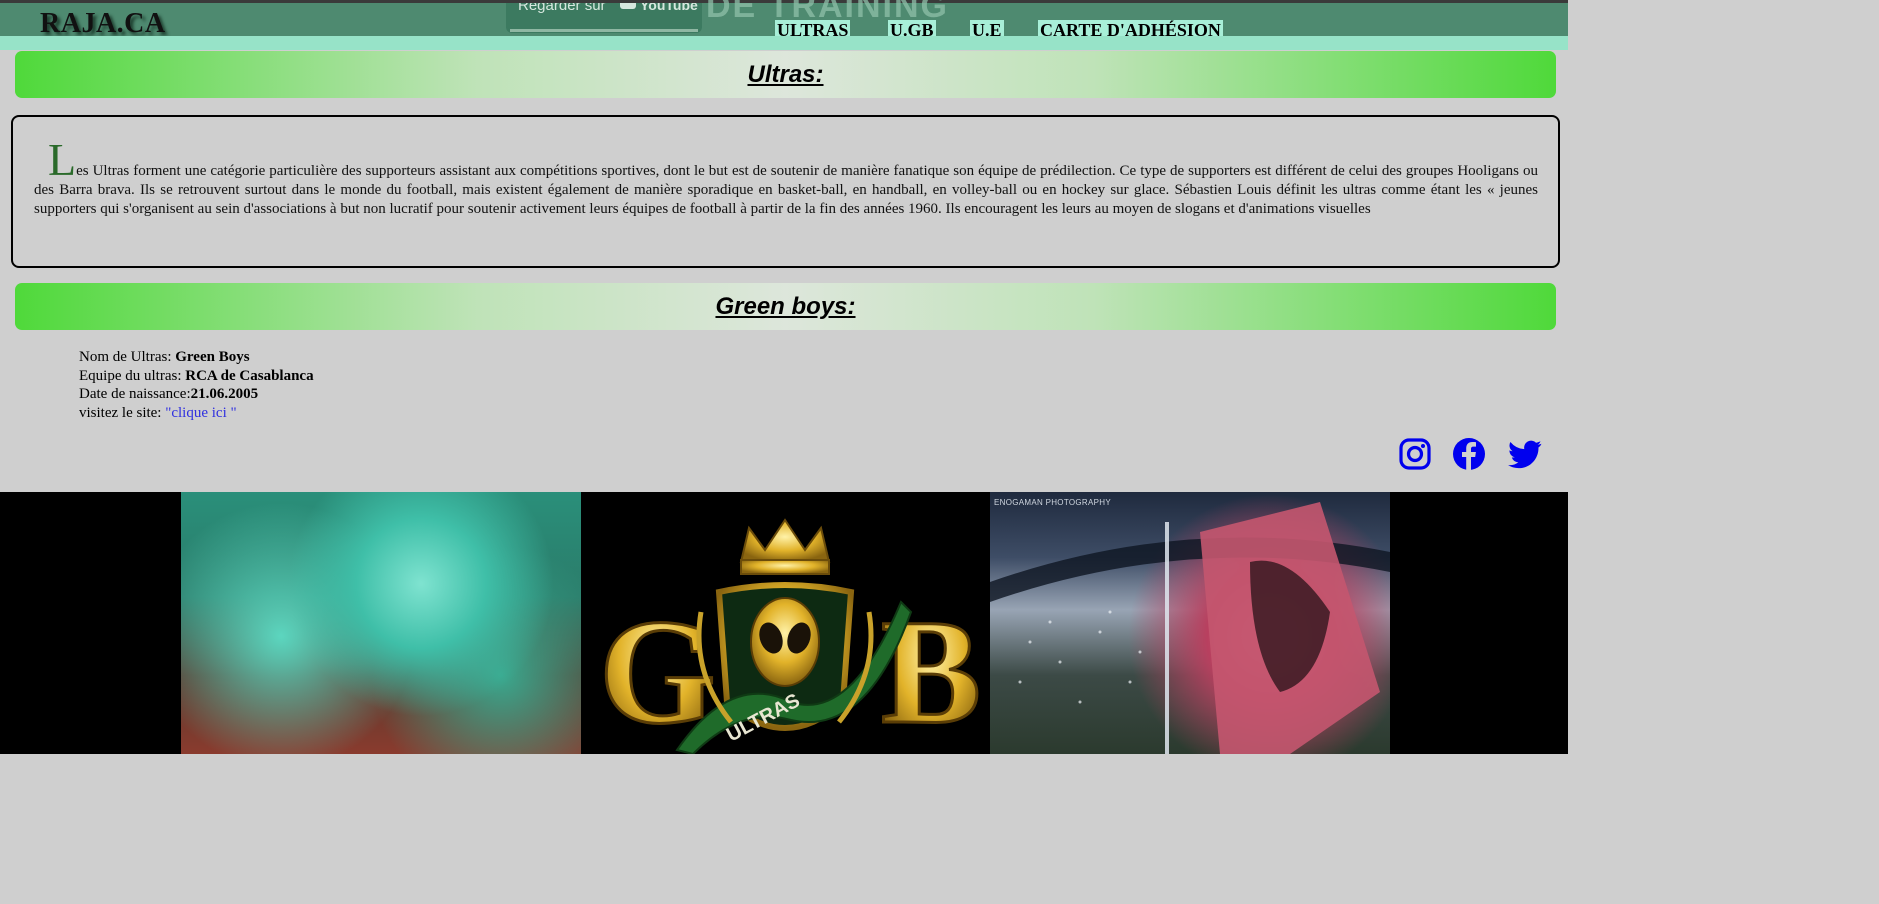 The height and width of the screenshot is (904, 1879). What do you see at coordinates (122, 412) in the screenshot?
I see `info-label: visitez le site:` at bounding box center [122, 412].